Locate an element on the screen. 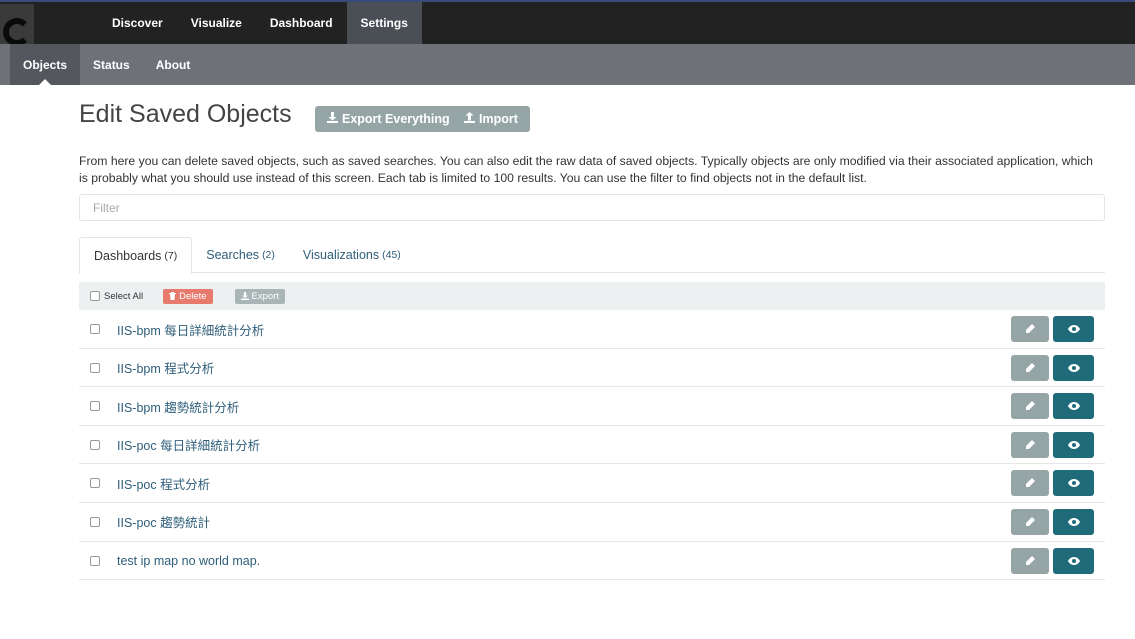 The width and height of the screenshot is (1135, 639). export-selected-button: Export is located at coordinates (260, 296).